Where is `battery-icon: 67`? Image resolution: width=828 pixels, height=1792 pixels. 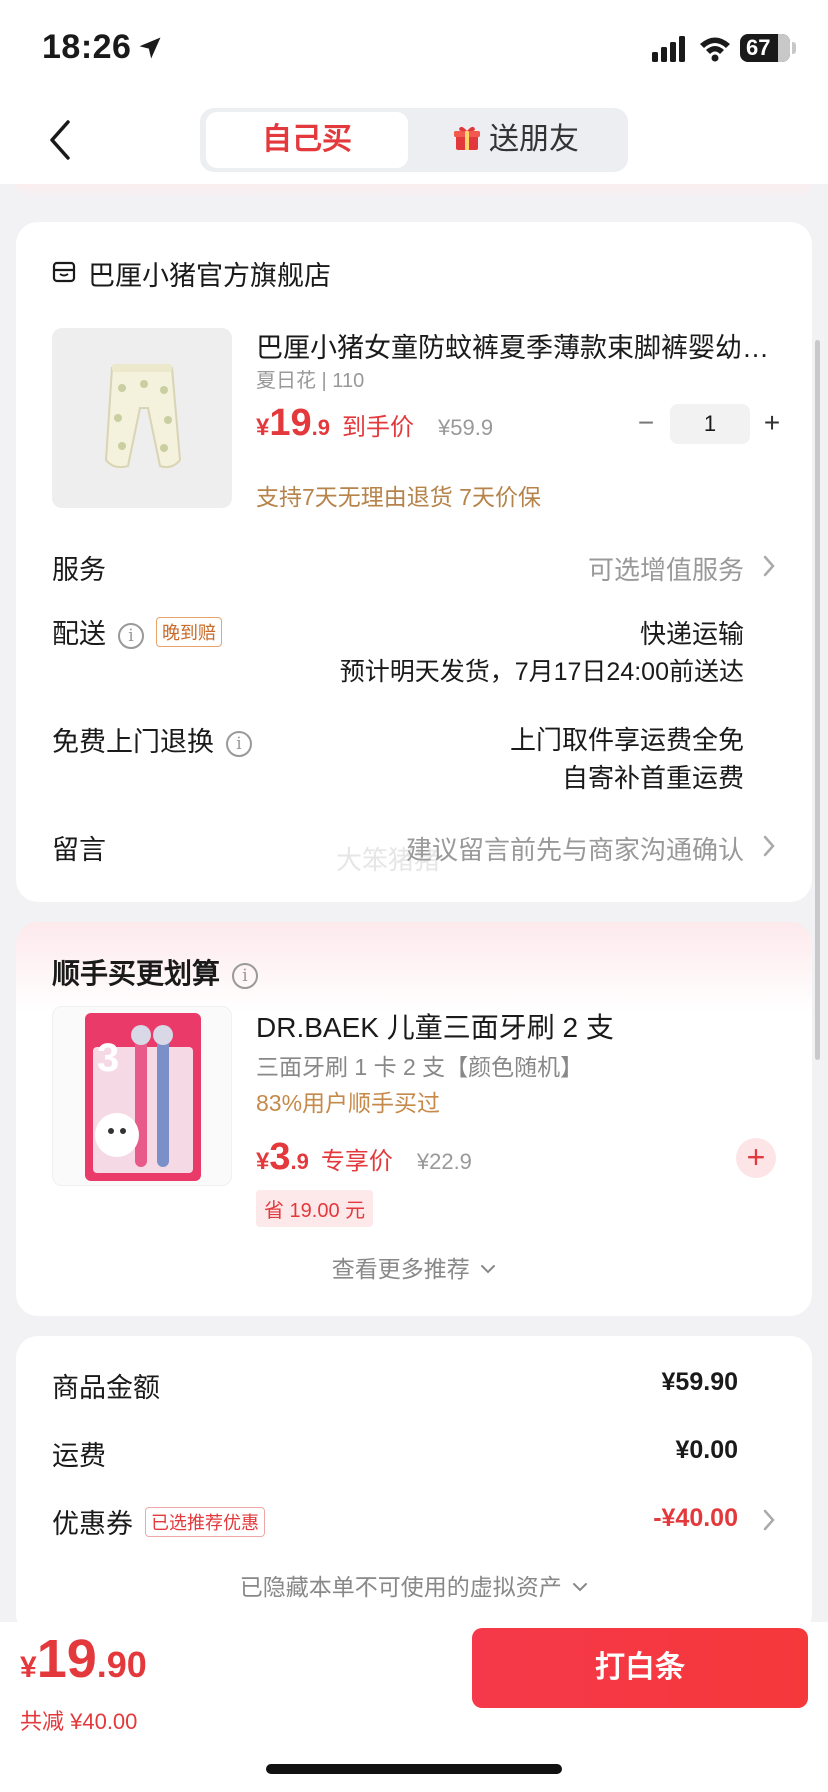
battery-icon: 67 is located at coordinates (765, 48).